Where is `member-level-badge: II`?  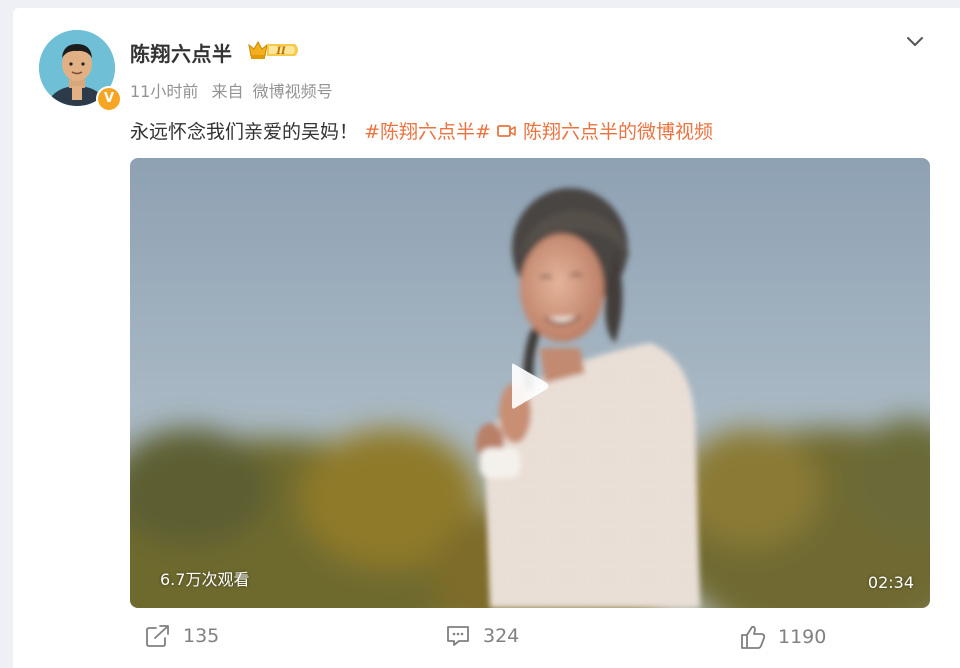 member-level-badge: II is located at coordinates (275, 50).